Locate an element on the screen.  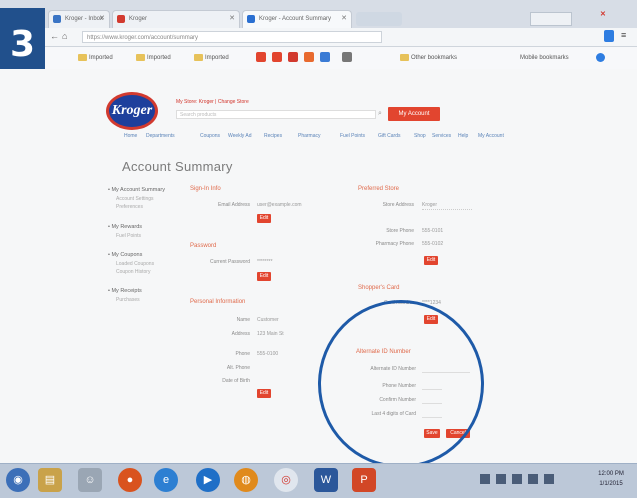
firefox-icon: ● is located at coordinates (130, 480).